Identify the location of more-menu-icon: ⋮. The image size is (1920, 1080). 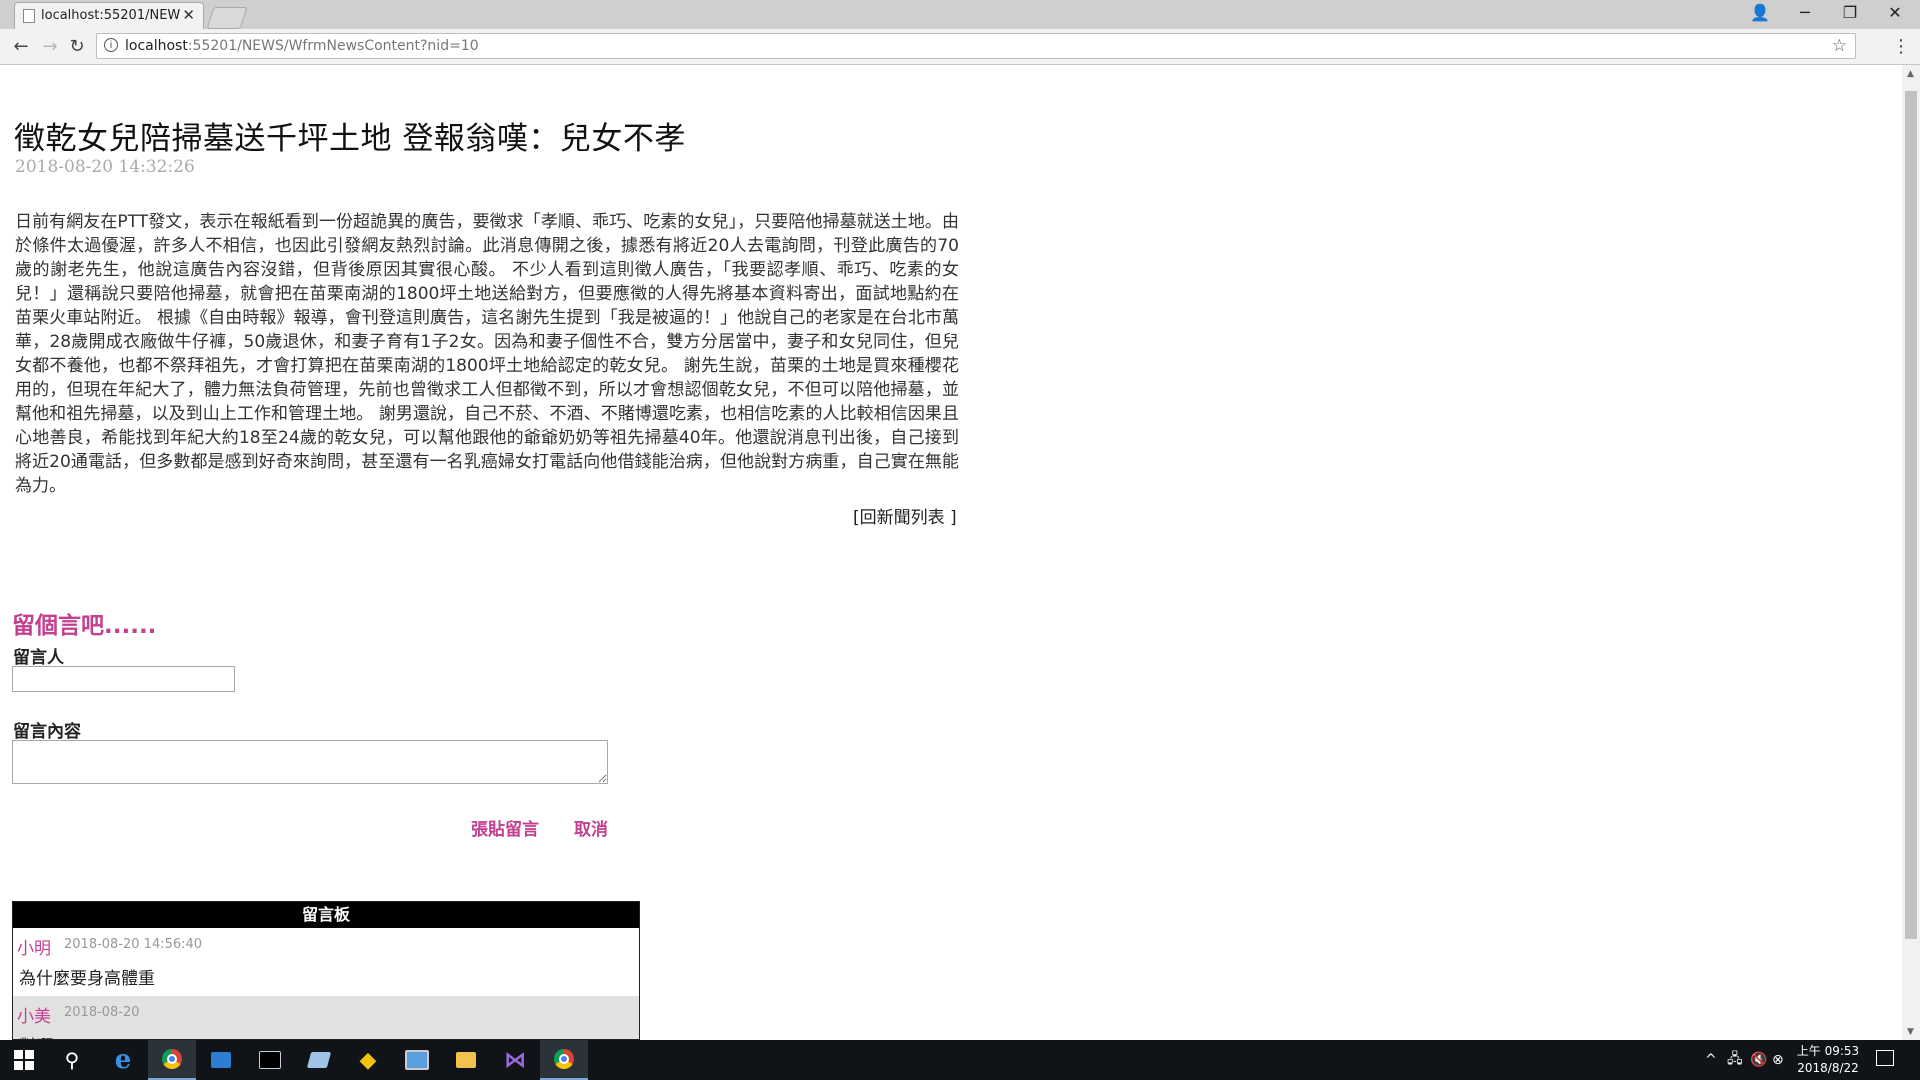
(1901, 46).